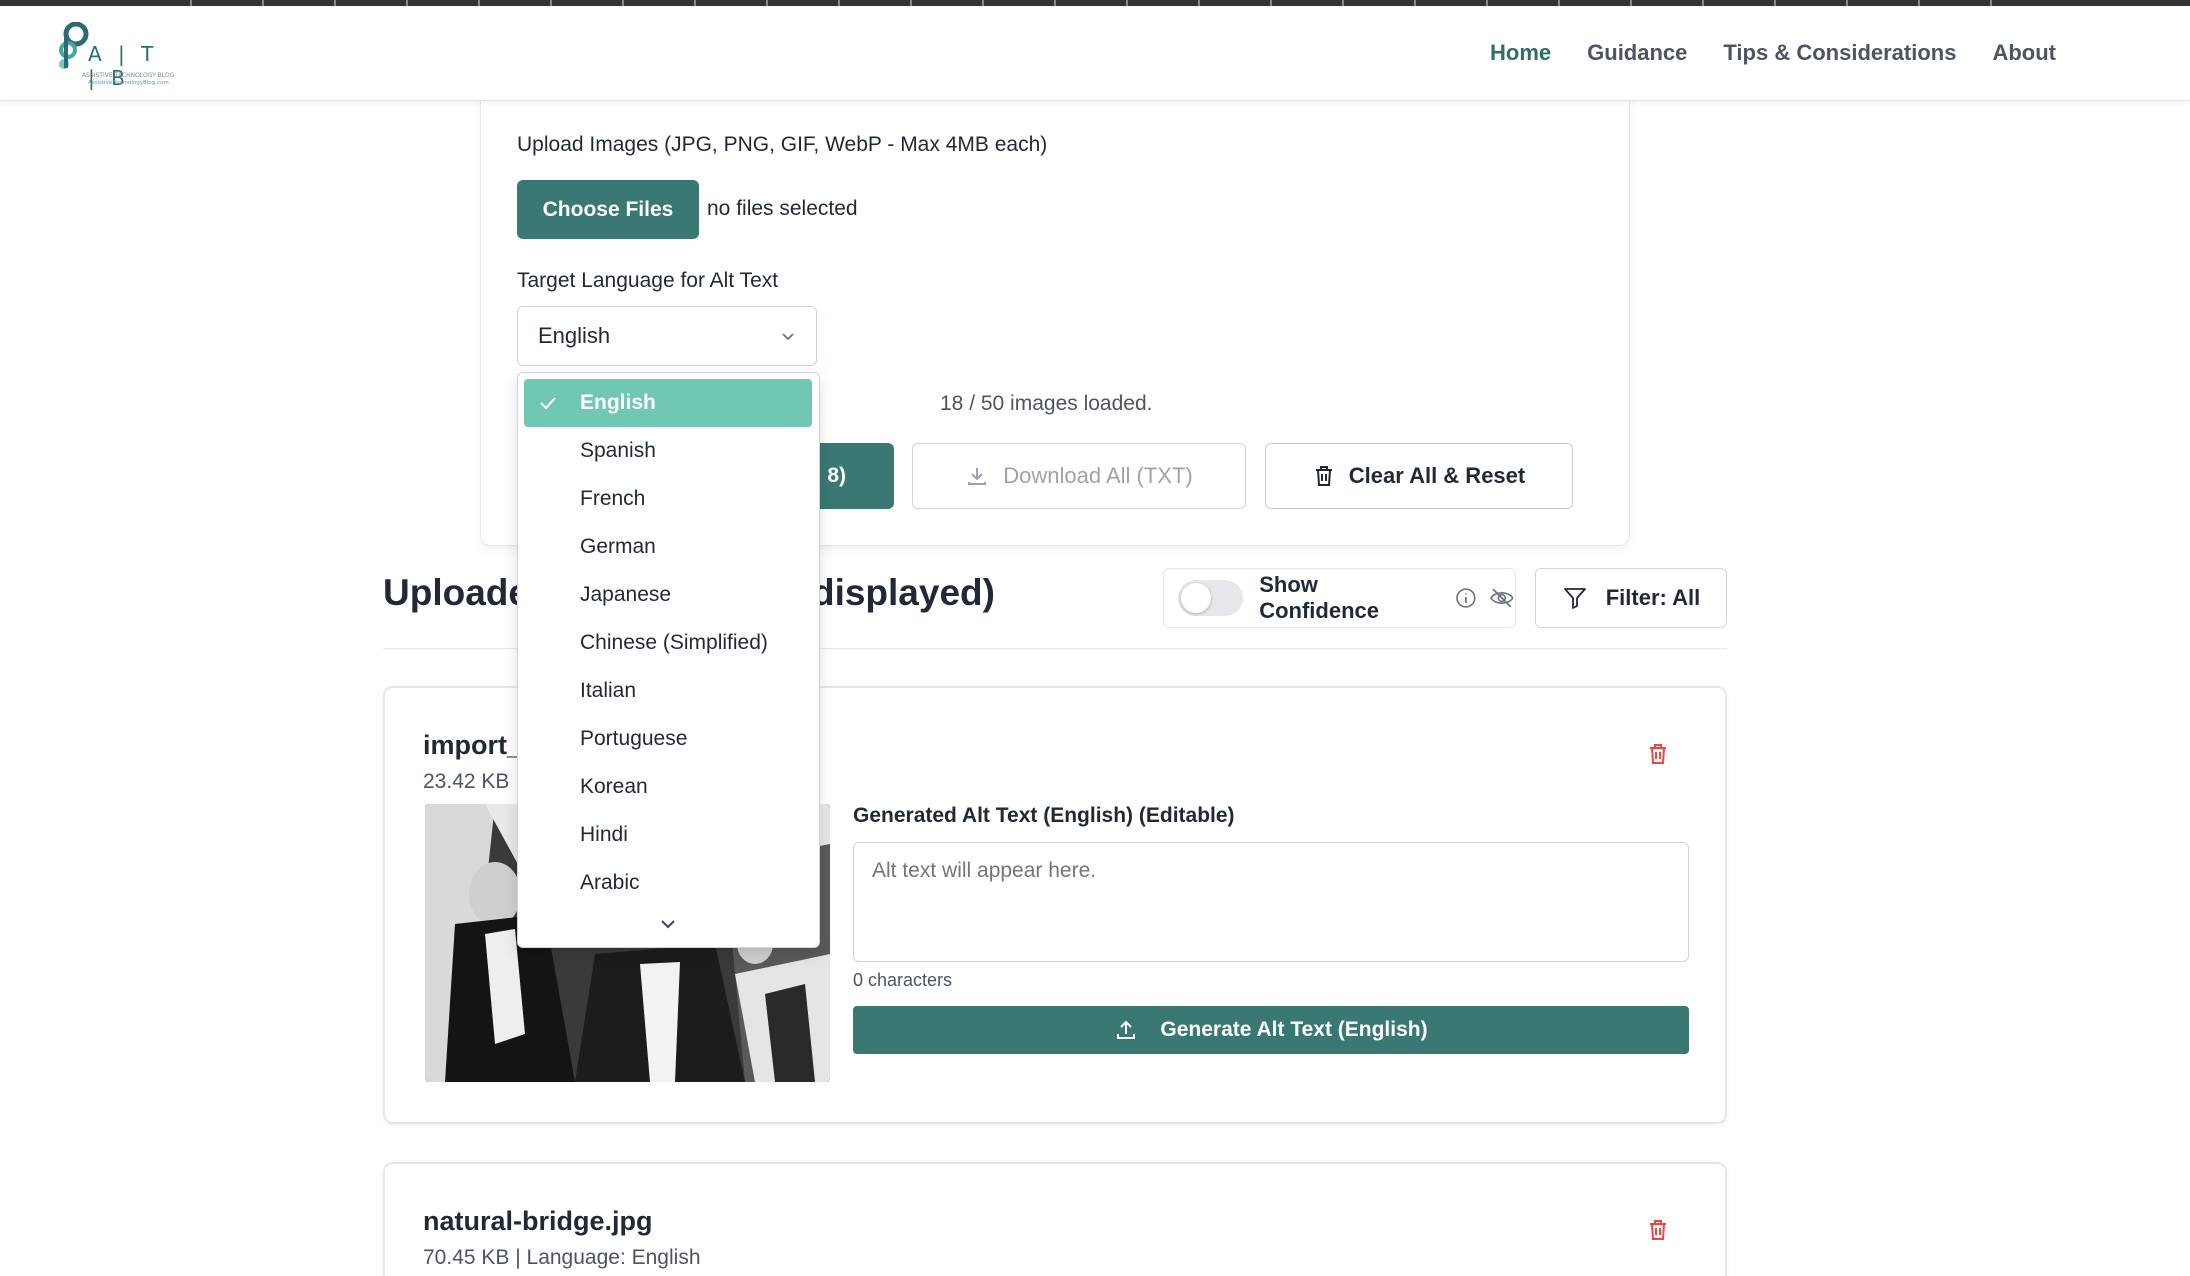  What do you see at coordinates (1502, 598) in the screenshot?
I see `eye-off-icon` at bounding box center [1502, 598].